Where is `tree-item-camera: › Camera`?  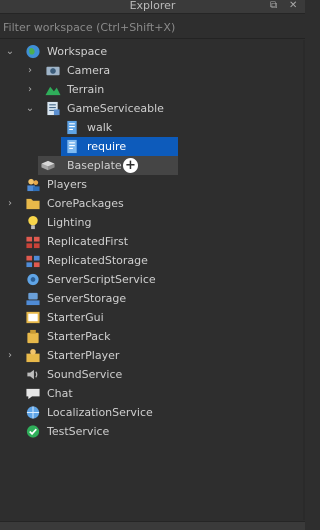 tree-item-camera: › Camera is located at coordinates (152, 70).